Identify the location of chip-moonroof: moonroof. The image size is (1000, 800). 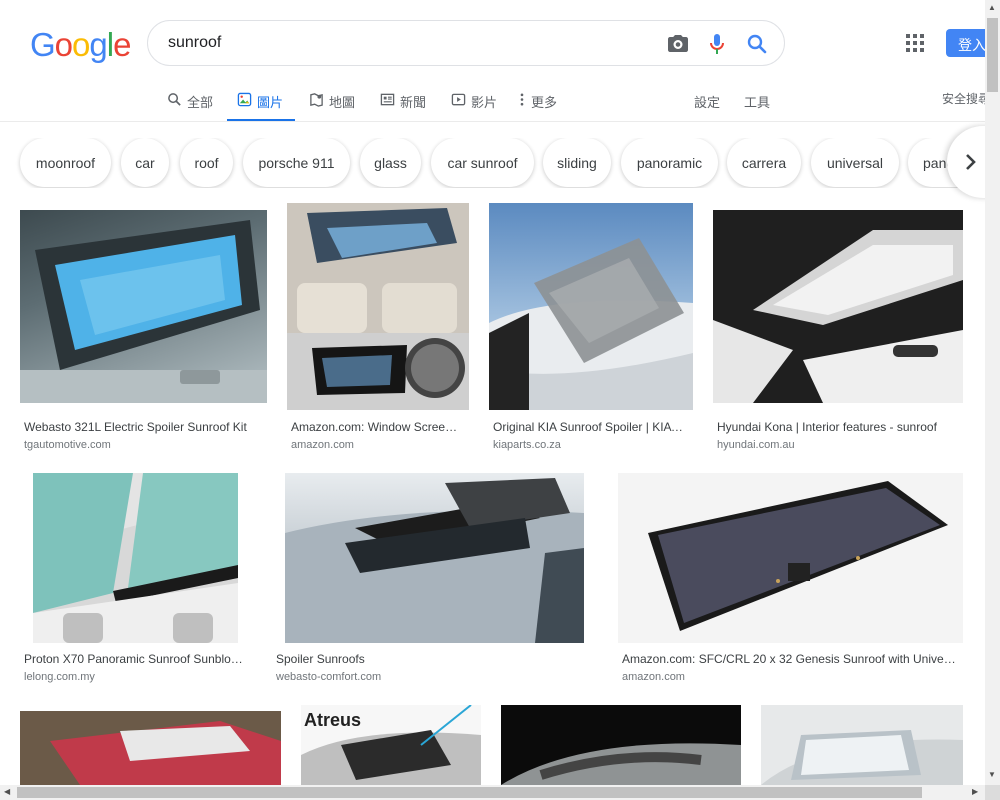
(65, 162).